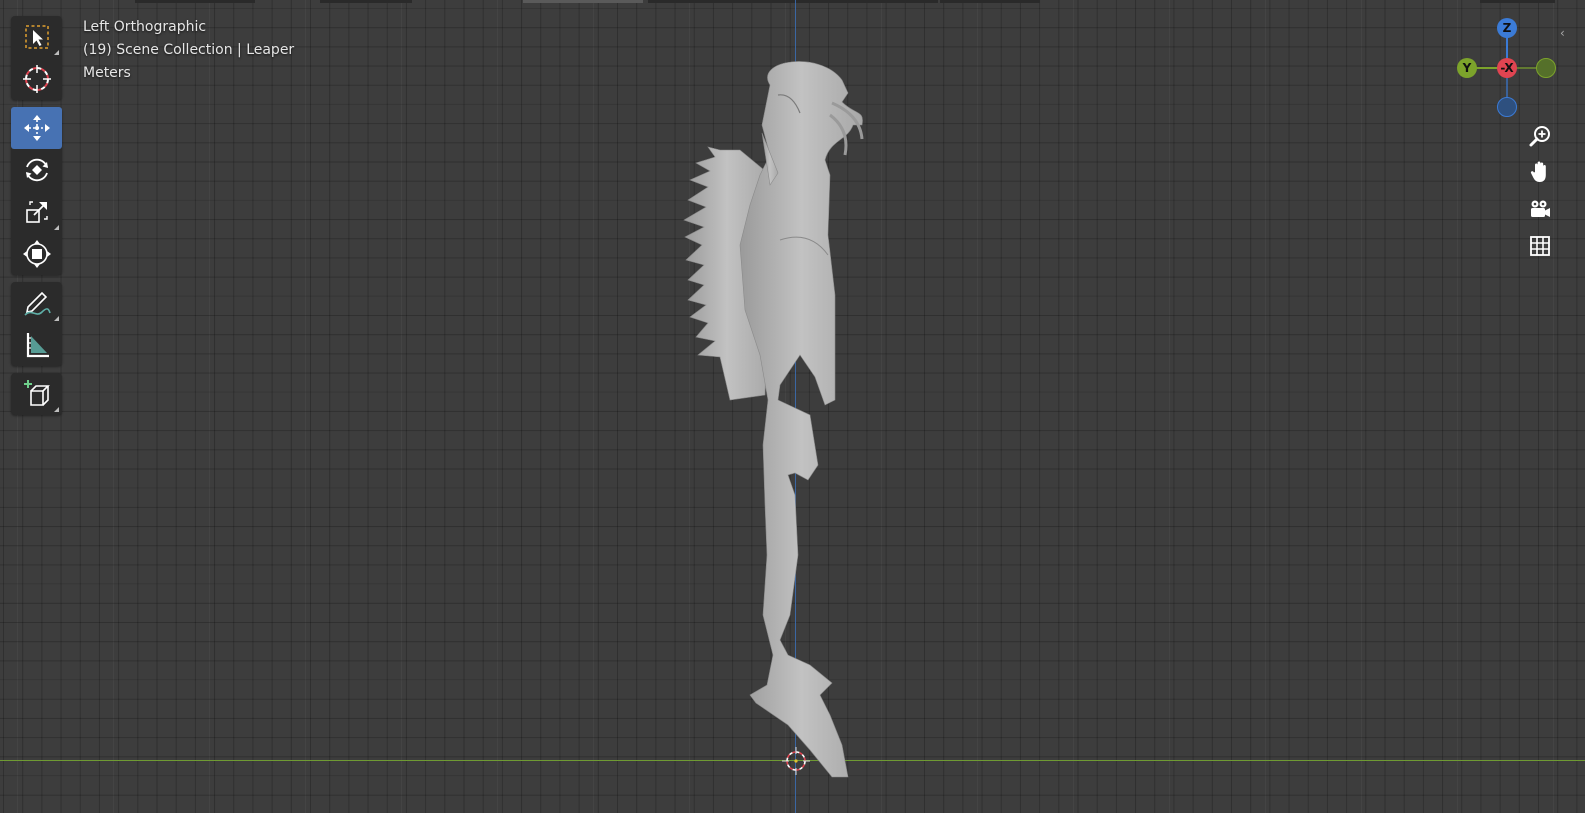 Image resolution: width=1585 pixels, height=813 pixels. I want to click on rotate-icon, so click(36, 170).